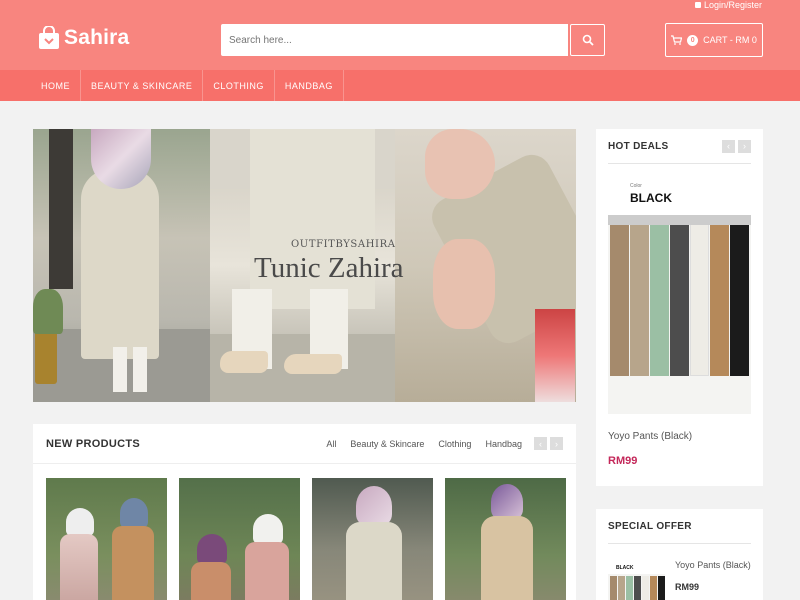 Image resolution: width=800 pixels, height=600 pixels. Describe the element at coordinates (49, 37) in the screenshot. I see `shopping-bag-logo-icon` at that location.